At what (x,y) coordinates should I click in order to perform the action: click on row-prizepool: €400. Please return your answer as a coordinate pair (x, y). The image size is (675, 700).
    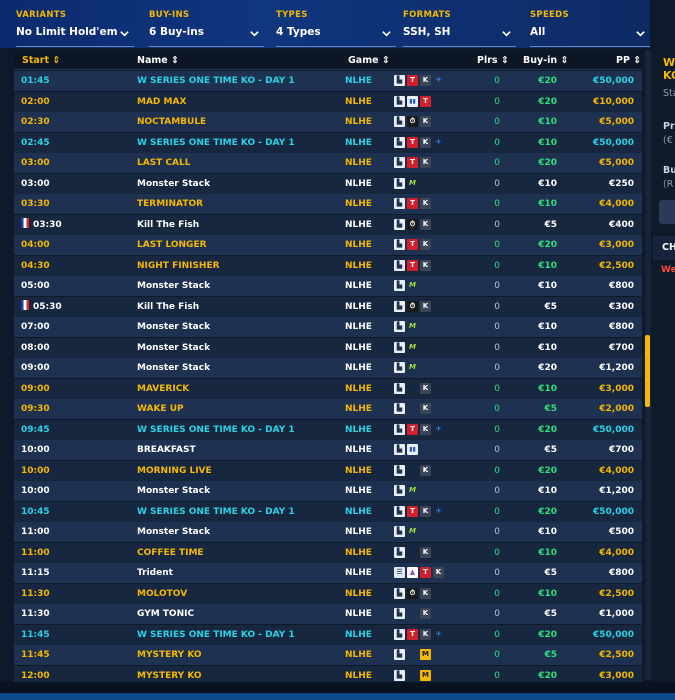
    Looking at the image, I should click on (621, 224).